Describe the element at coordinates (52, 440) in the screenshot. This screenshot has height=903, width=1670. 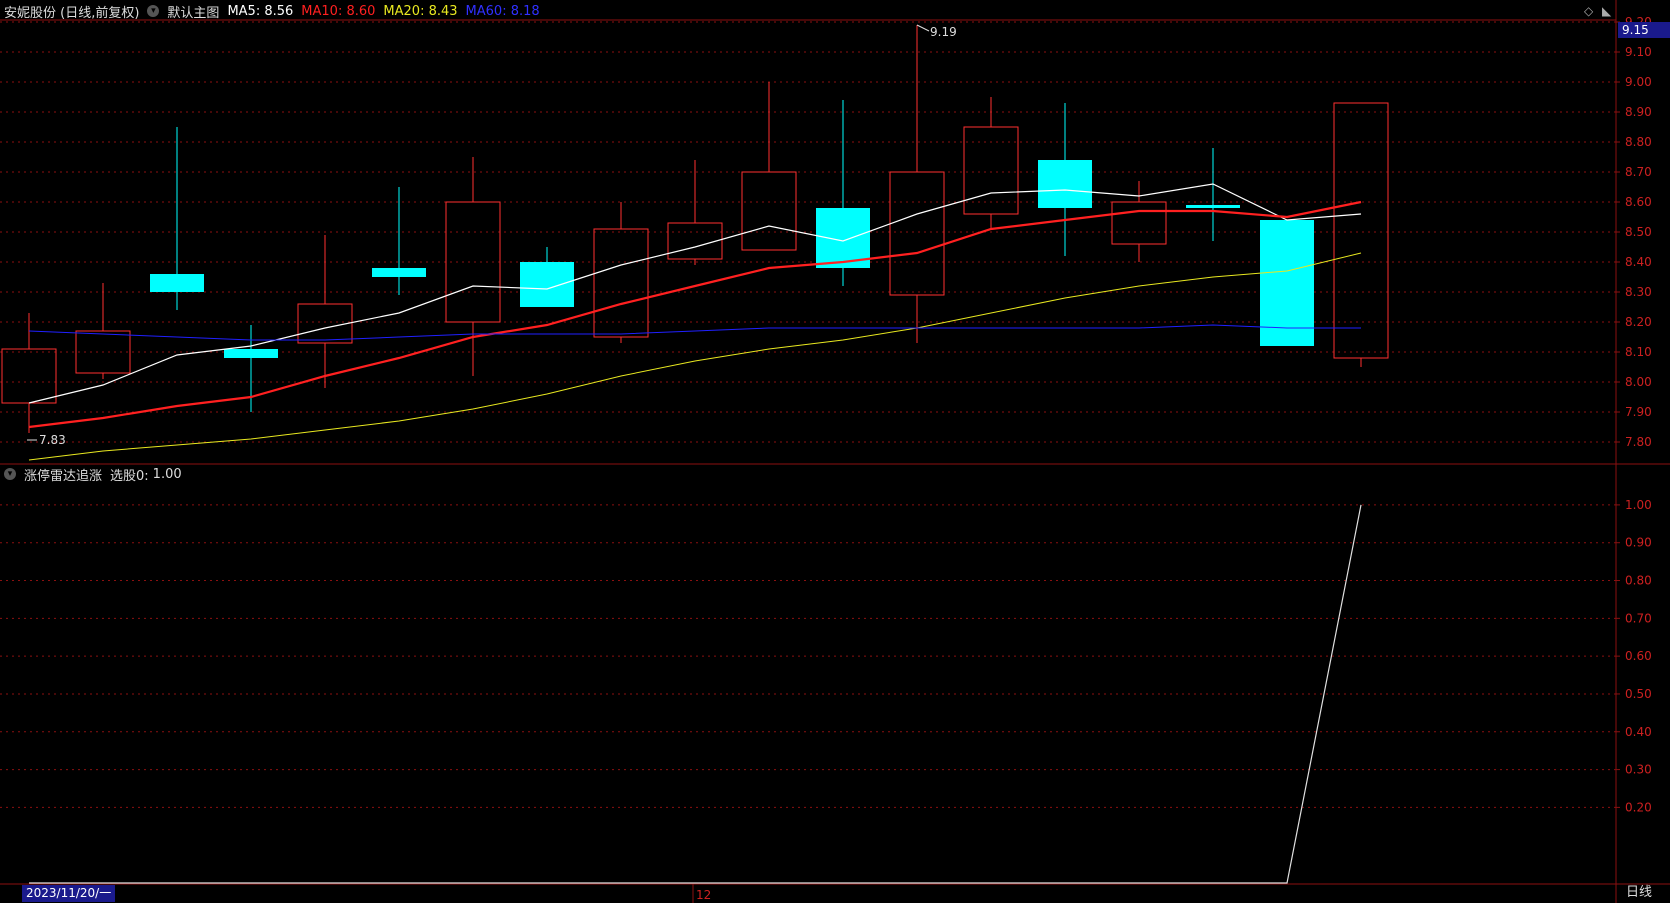
I see `low-annotation: 7.83` at that location.